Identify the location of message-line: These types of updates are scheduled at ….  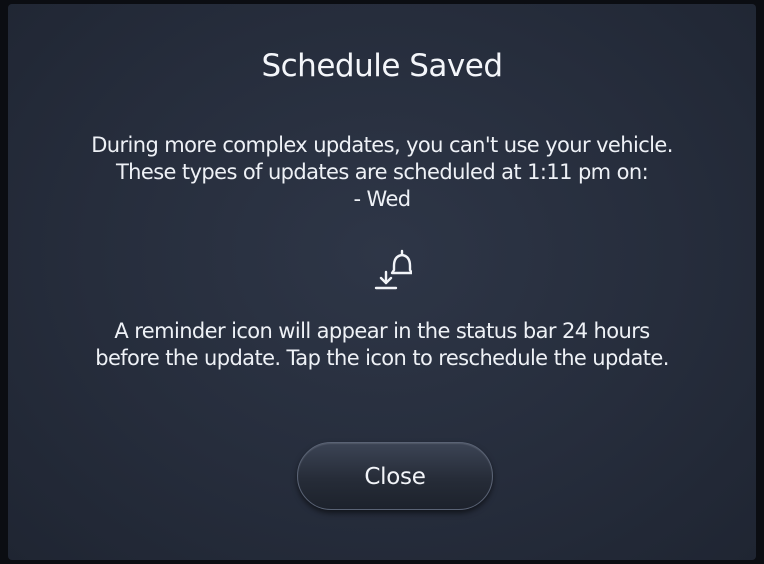
(382, 172).